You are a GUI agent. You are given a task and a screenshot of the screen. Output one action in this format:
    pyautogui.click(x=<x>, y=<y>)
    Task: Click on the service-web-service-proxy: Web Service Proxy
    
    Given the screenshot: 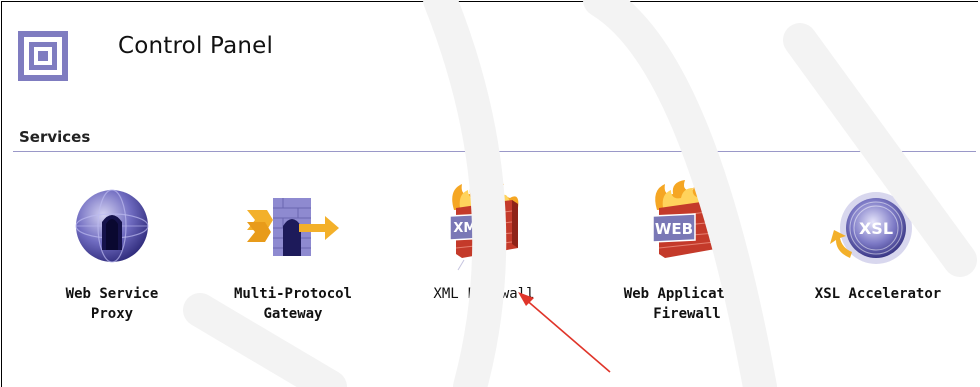 What is the action you would take?
    pyautogui.click(x=112, y=252)
    